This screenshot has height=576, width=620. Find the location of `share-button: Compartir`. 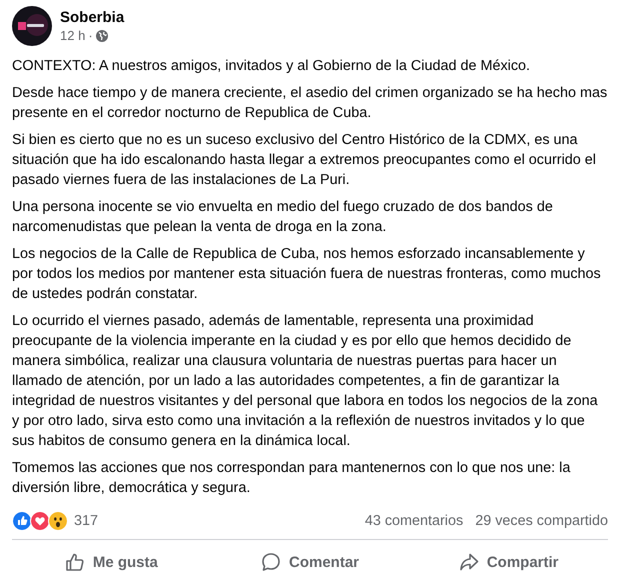

share-button: Compartir is located at coordinates (508, 560).